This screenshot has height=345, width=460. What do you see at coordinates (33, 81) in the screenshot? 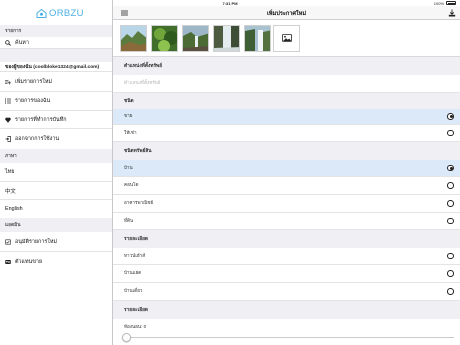
I see `sidebar-item-label: เพิ่มรายการใหม่` at bounding box center [33, 81].